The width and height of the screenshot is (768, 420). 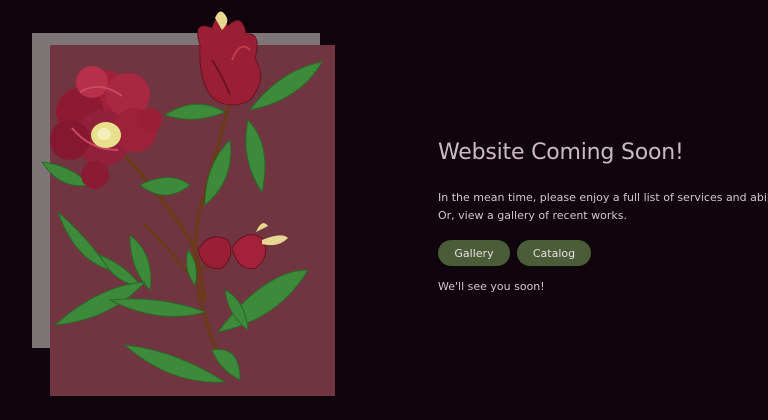 What do you see at coordinates (598, 253) in the screenshot?
I see `action-buttons: Gallery Catalog` at bounding box center [598, 253].